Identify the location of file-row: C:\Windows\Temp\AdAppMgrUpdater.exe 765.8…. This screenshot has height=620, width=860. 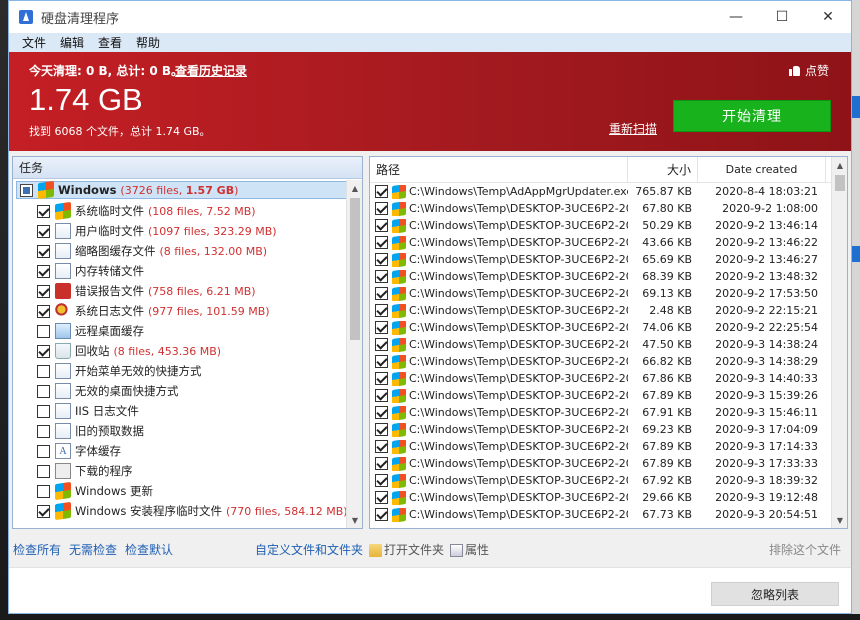
(608, 191).